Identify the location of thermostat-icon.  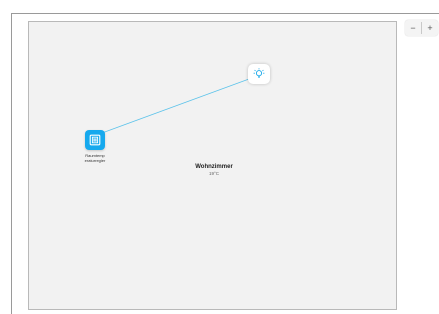
(95, 140).